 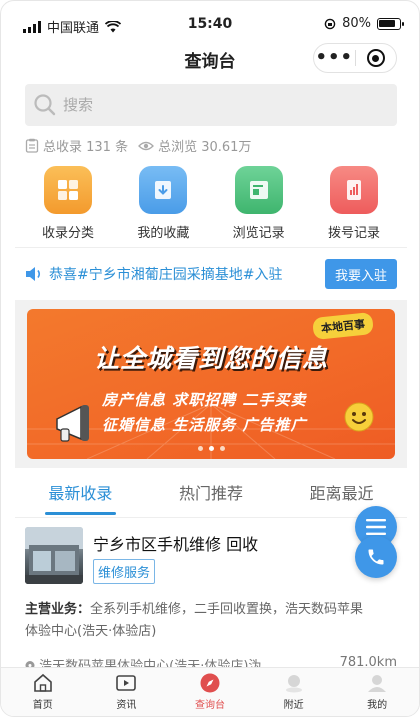 I want to click on favorite-icon, so click(x=163, y=190).